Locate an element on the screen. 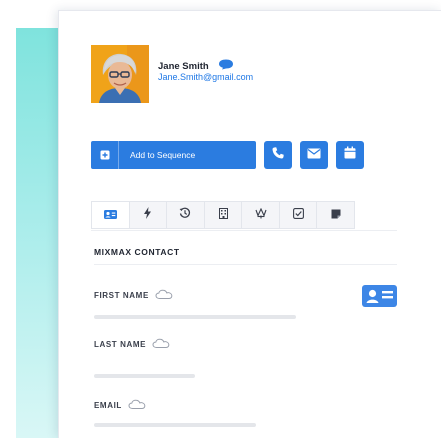 The height and width of the screenshot is (438, 441). last-name-label: LAST NAME is located at coordinates (132, 344).